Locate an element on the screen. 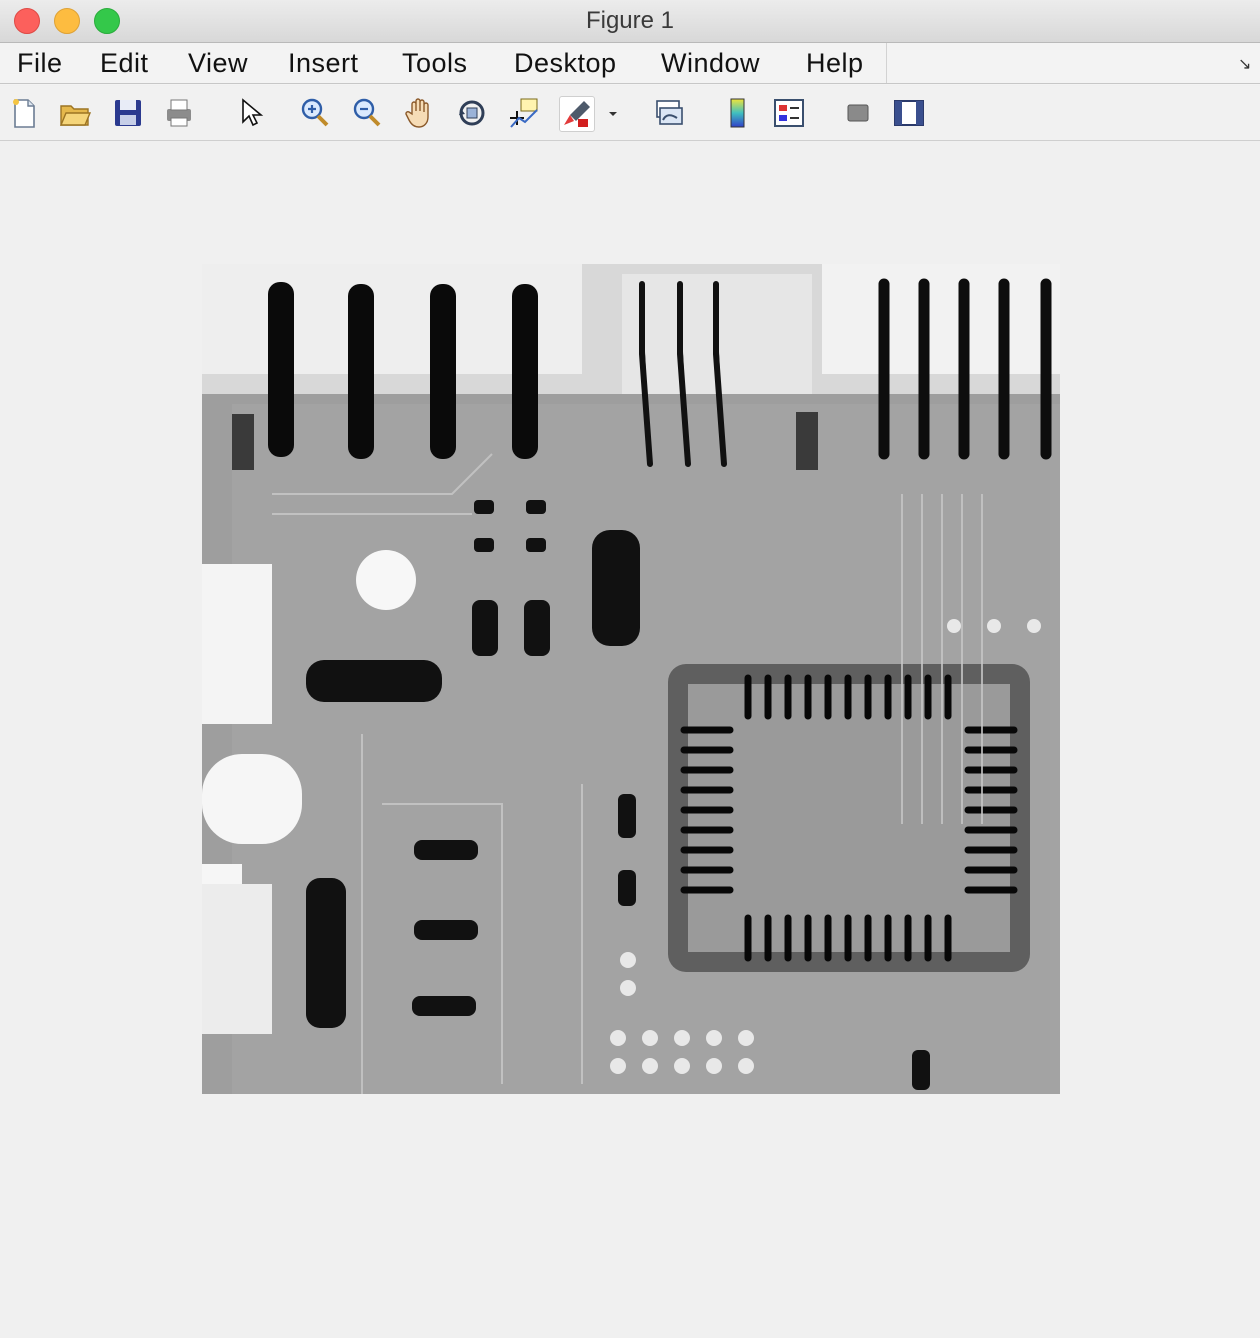  hide-plot-tools-icon is located at coordinates (858, 113).